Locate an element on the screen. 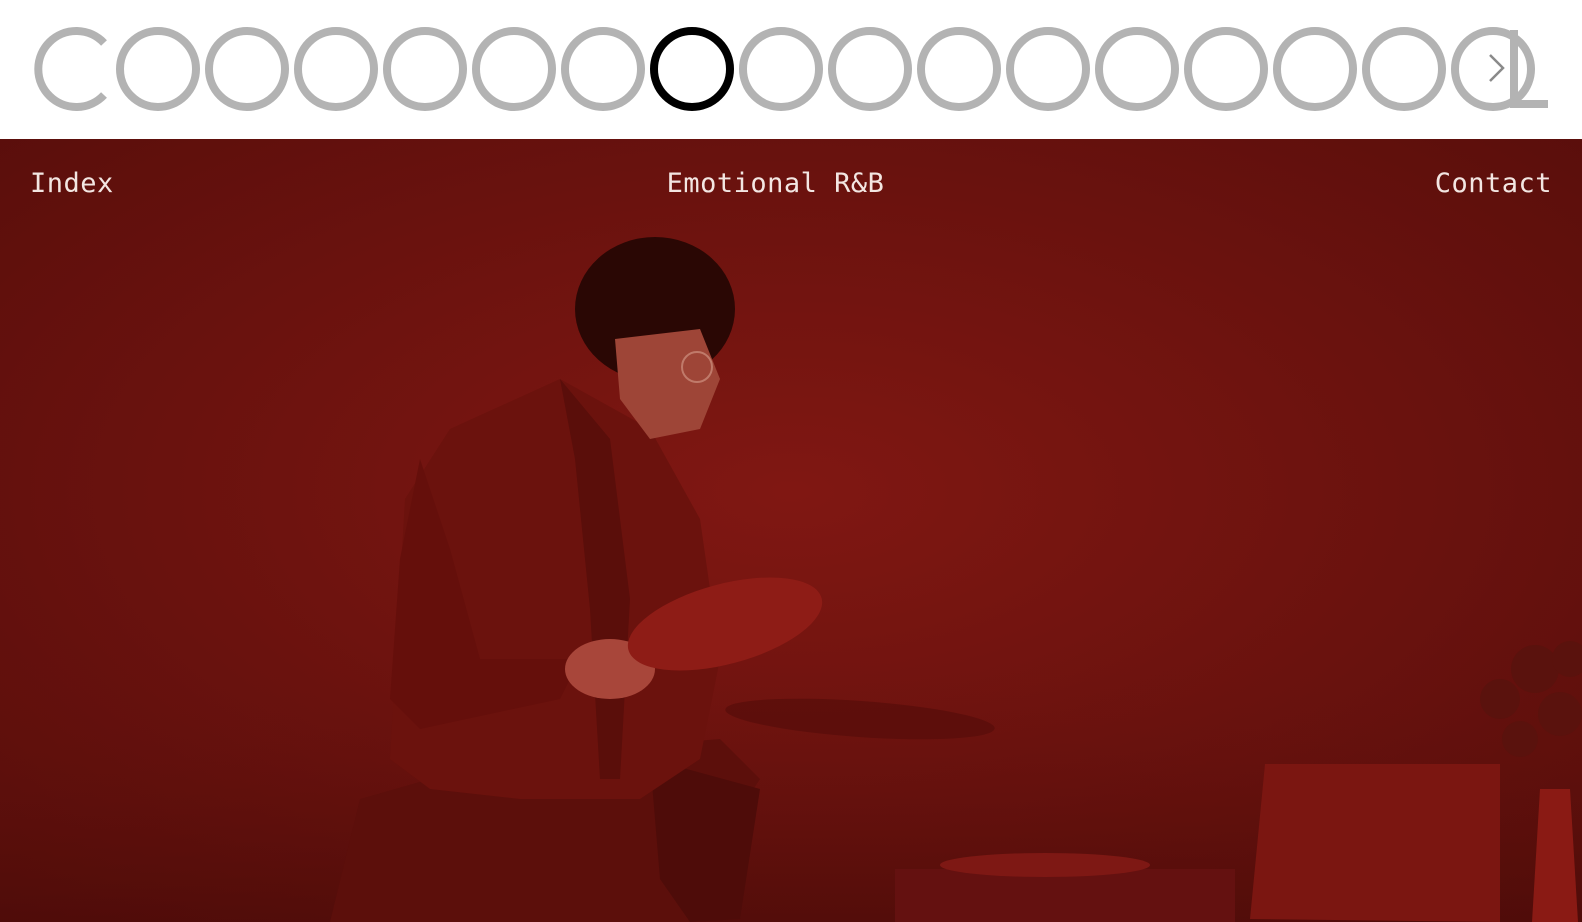 Image resolution: width=1582 pixels, height=922 pixels. contact-link: Contact is located at coordinates (1493, 184).